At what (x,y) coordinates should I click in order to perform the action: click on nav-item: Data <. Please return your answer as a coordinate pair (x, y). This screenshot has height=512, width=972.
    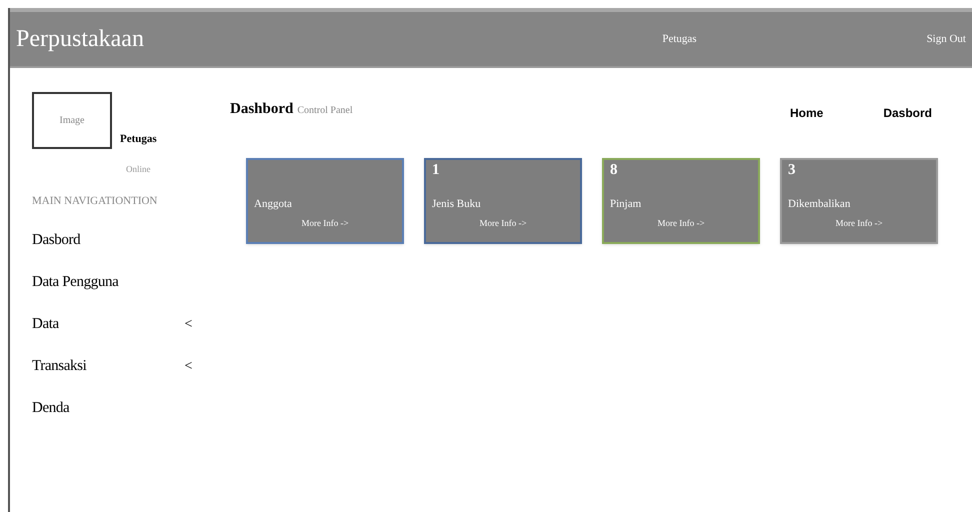
    Looking at the image, I should click on (112, 324).